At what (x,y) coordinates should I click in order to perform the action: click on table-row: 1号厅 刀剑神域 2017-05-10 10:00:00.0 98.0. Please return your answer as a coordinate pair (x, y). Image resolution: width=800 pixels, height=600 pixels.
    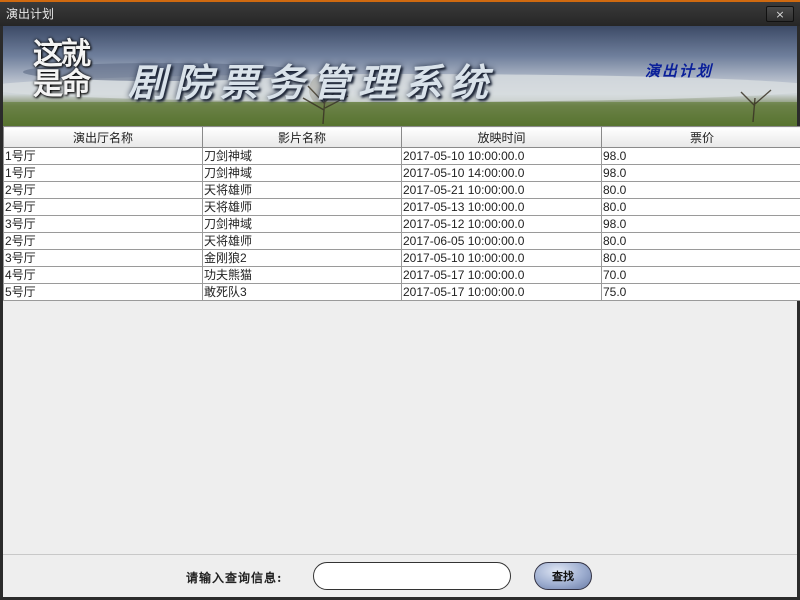
    Looking at the image, I should click on (401, 156).